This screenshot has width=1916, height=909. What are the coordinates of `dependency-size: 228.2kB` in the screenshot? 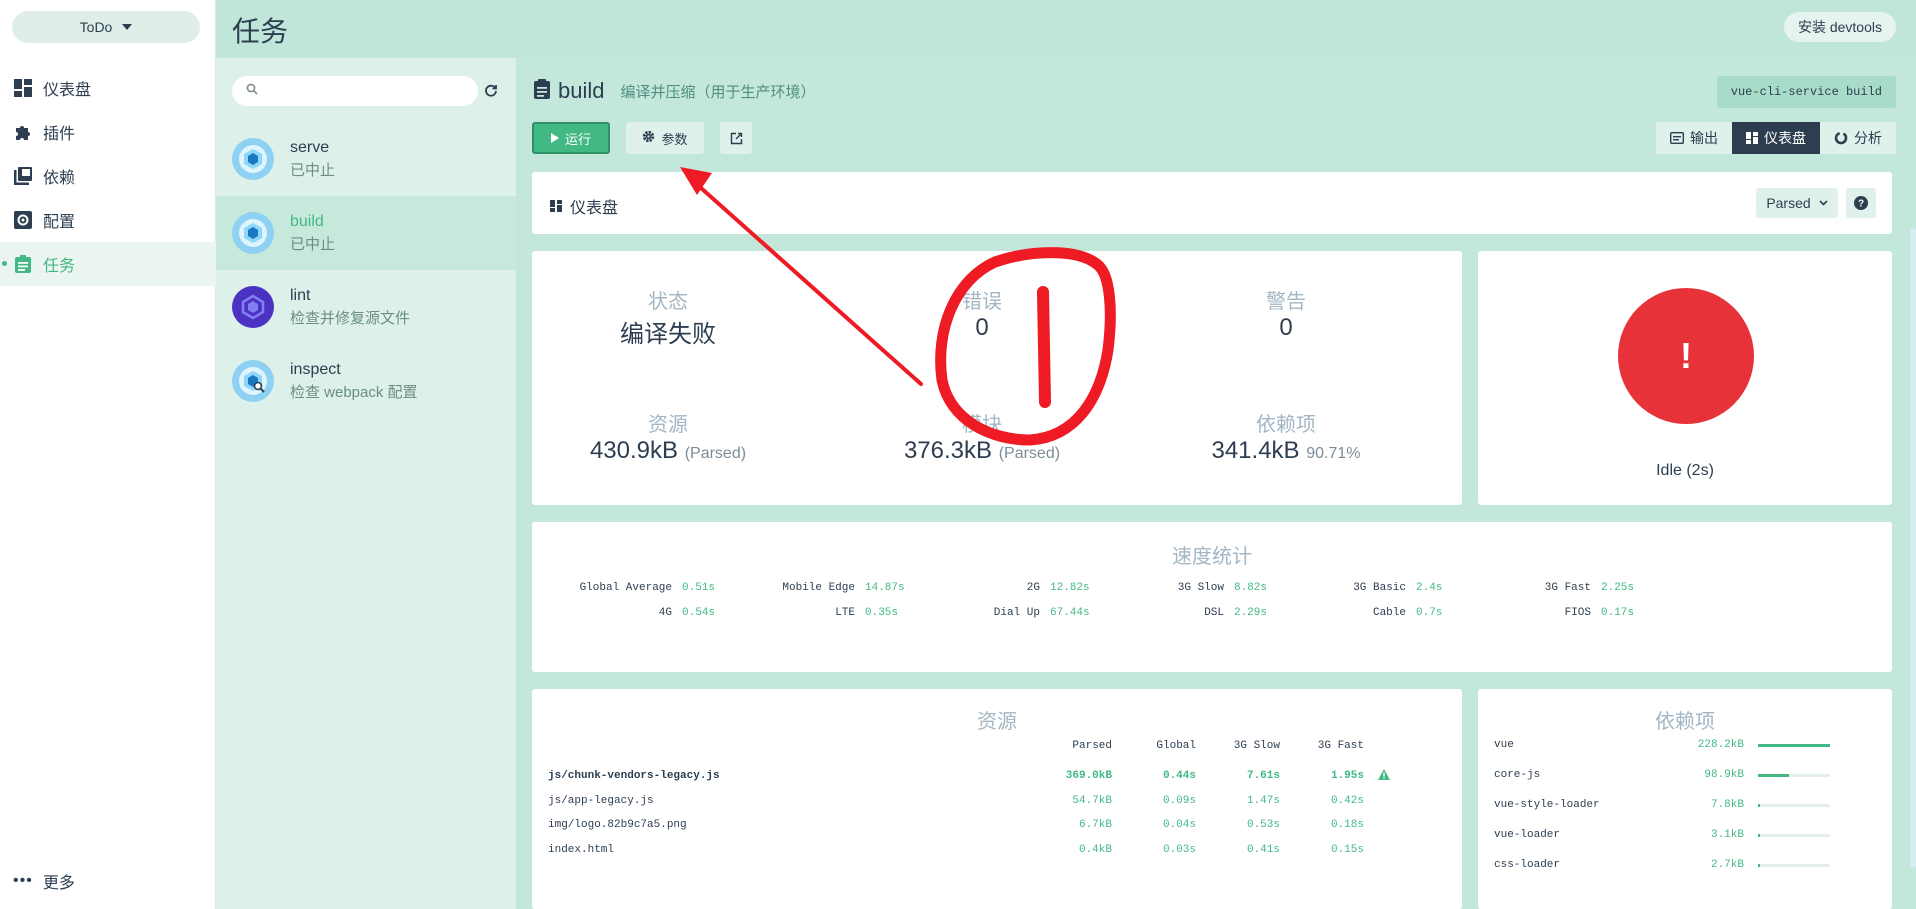 It's located at (1720, 745).